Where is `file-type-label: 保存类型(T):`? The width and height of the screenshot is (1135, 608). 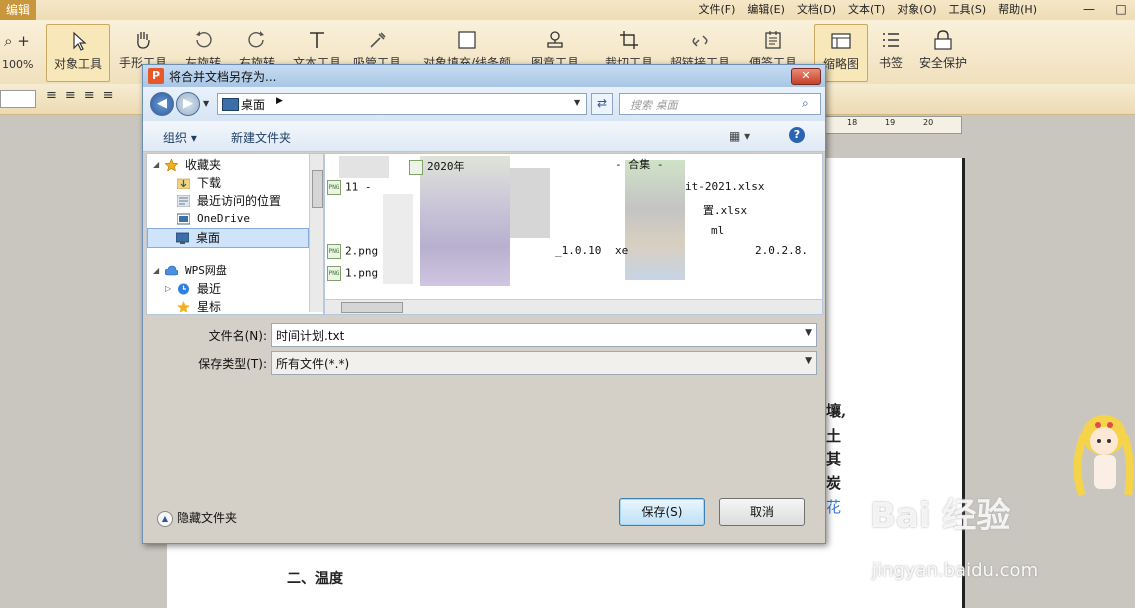
file-type-label: 保存类型(T): is located at coordinates (232, 364).